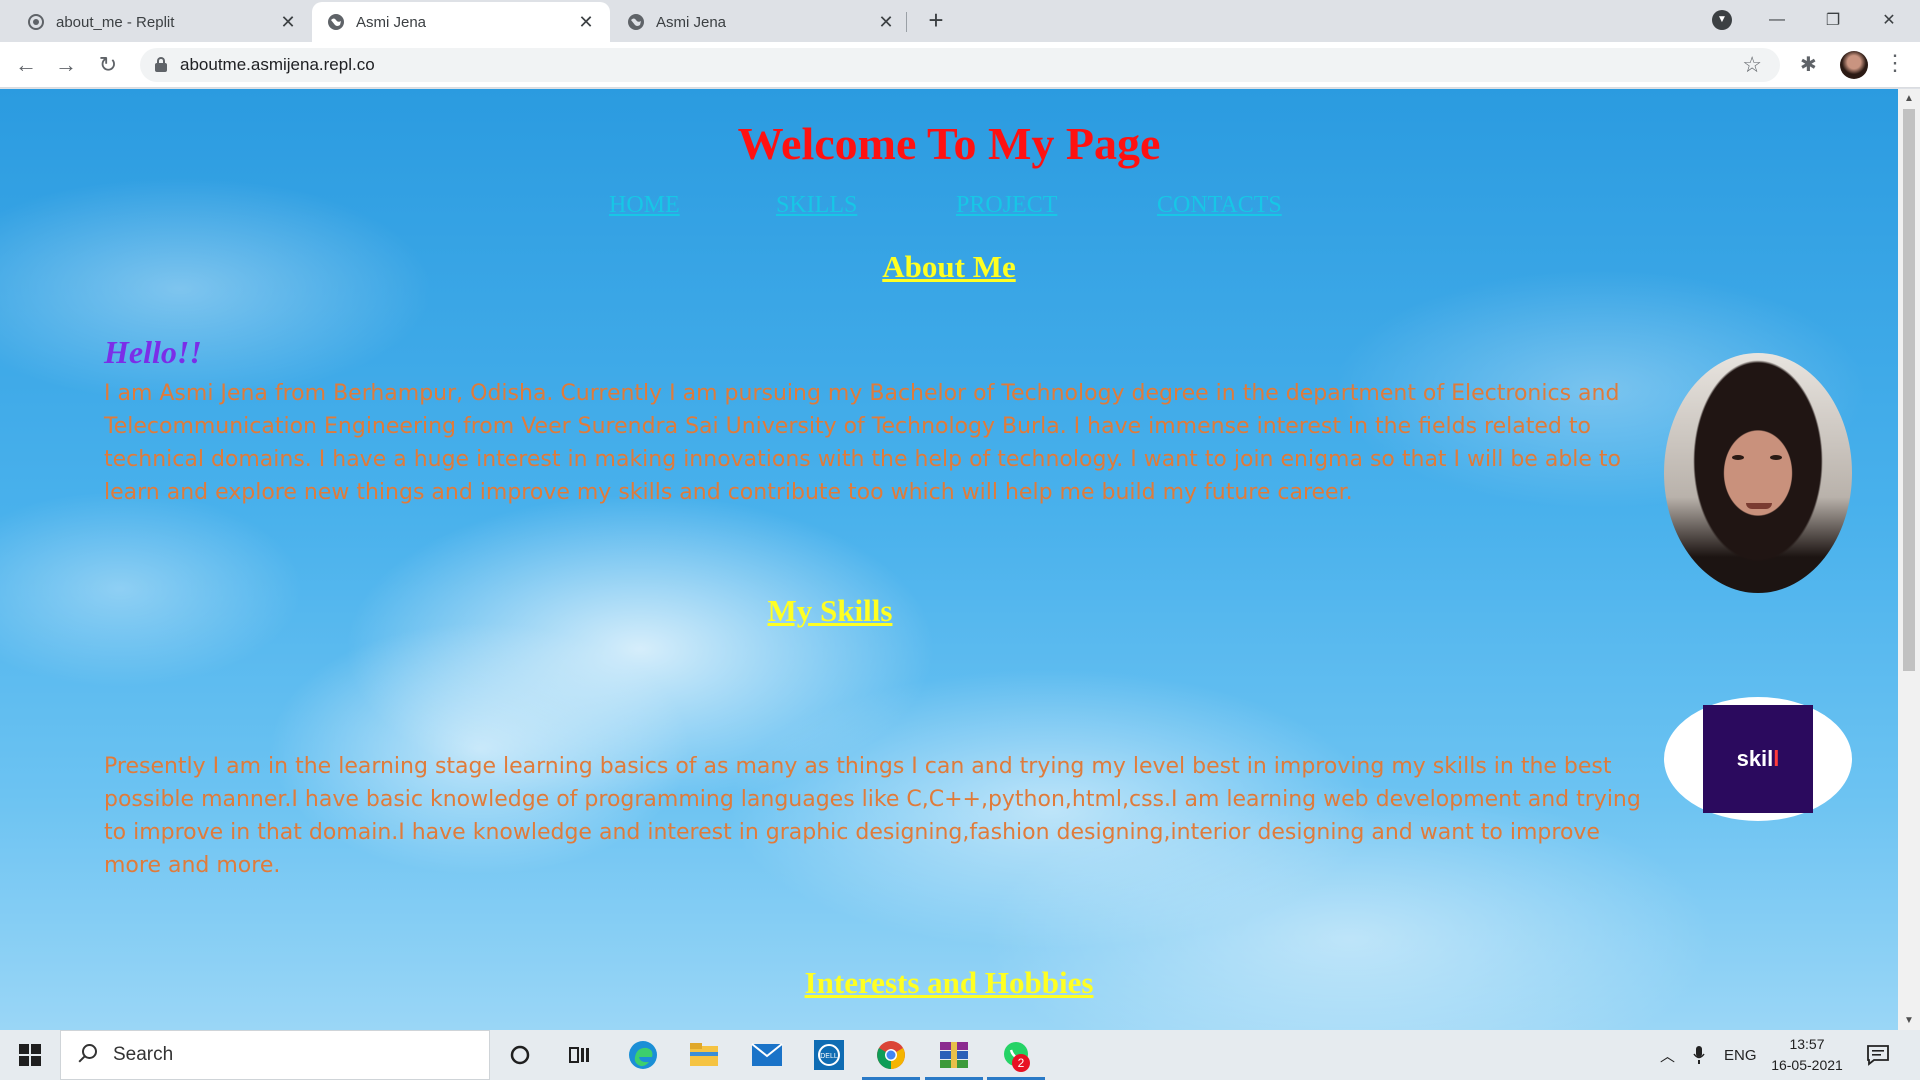  Describe the element at coordinates (520, 1055) in the screenshot. I see `cortana-icon` at that location.